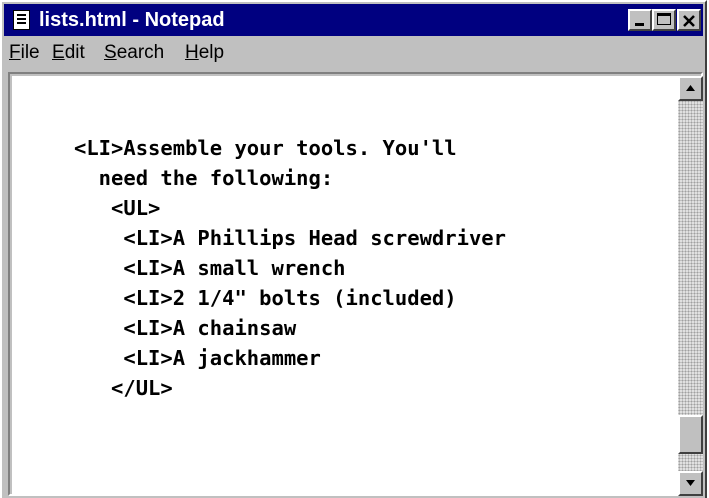 Image resolution: width=709 pixels, height=498 pixels. What do you see at coordinates (265, 298) in the screenshot?
I see `code-line: <LI>2 1/4" bolts (included)` at bounding box center [265, 298].